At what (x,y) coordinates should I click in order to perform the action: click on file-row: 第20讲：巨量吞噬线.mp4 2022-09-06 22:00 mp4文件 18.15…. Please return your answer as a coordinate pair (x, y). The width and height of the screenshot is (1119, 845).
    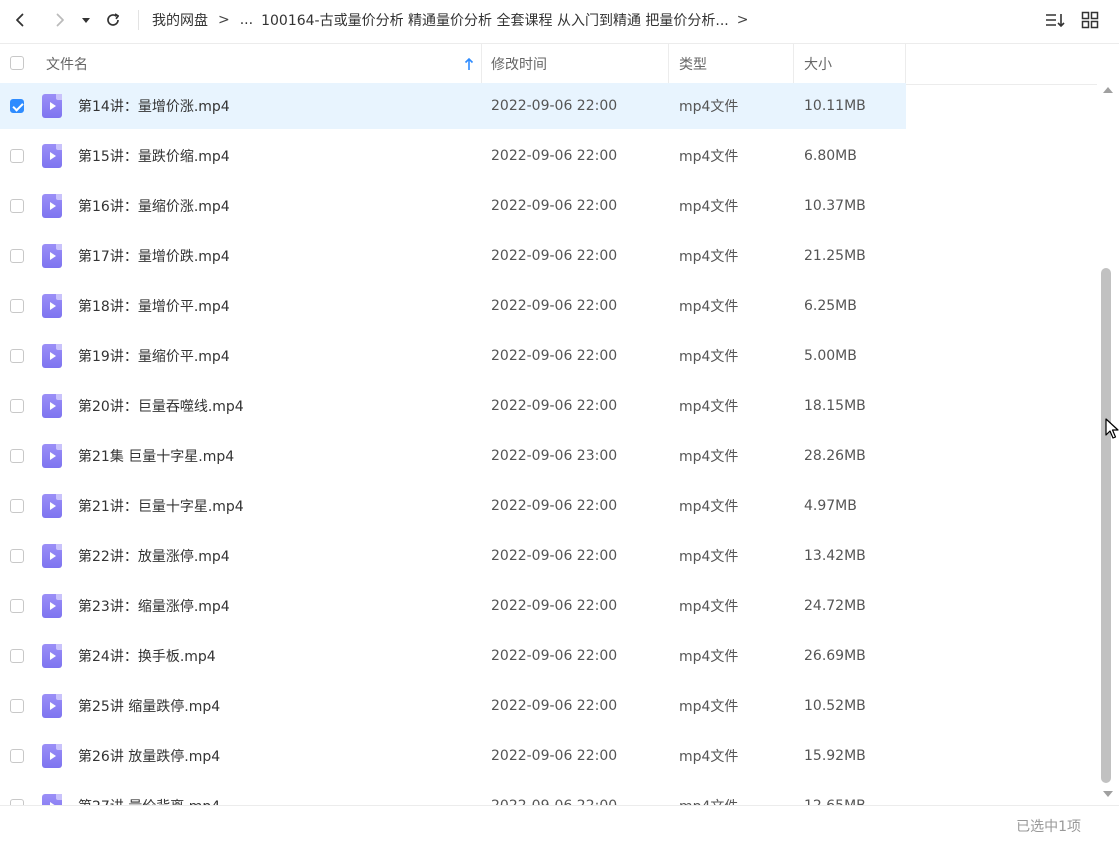
    Looking at the image, I should click on (453, 406).